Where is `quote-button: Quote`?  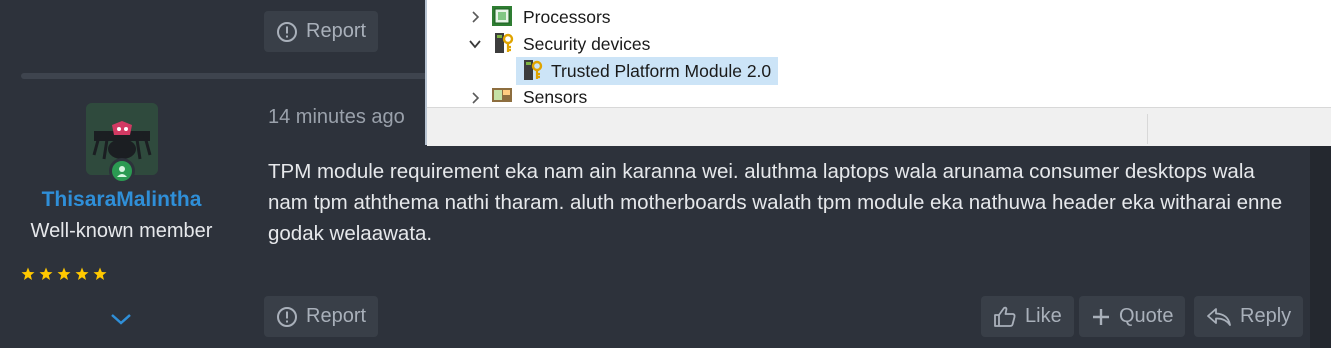 quote-button: Quote is located at coordinates (1132, 316).